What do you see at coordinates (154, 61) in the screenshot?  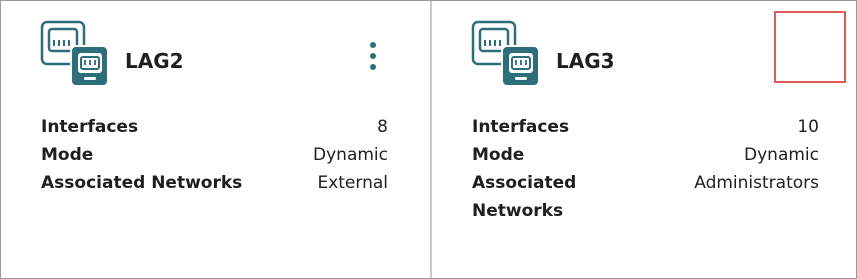 I see `card-title: LAG2` at bounding box center [154, 61].